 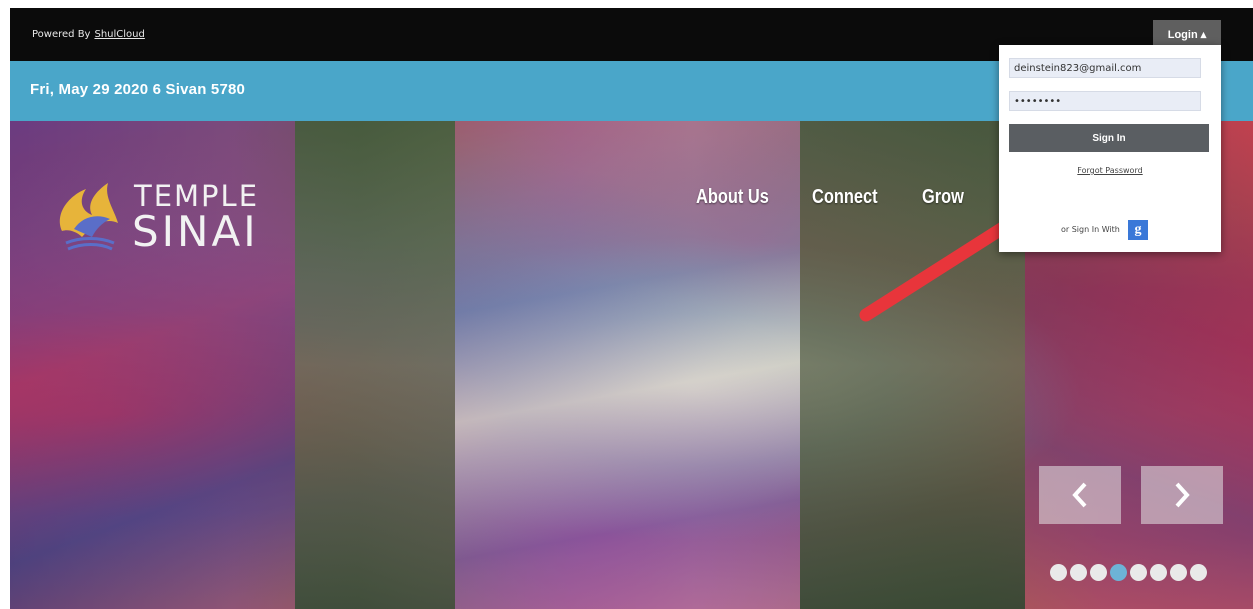 I want to click on powered-by-text: Powered By, so click(x=61, y=34).